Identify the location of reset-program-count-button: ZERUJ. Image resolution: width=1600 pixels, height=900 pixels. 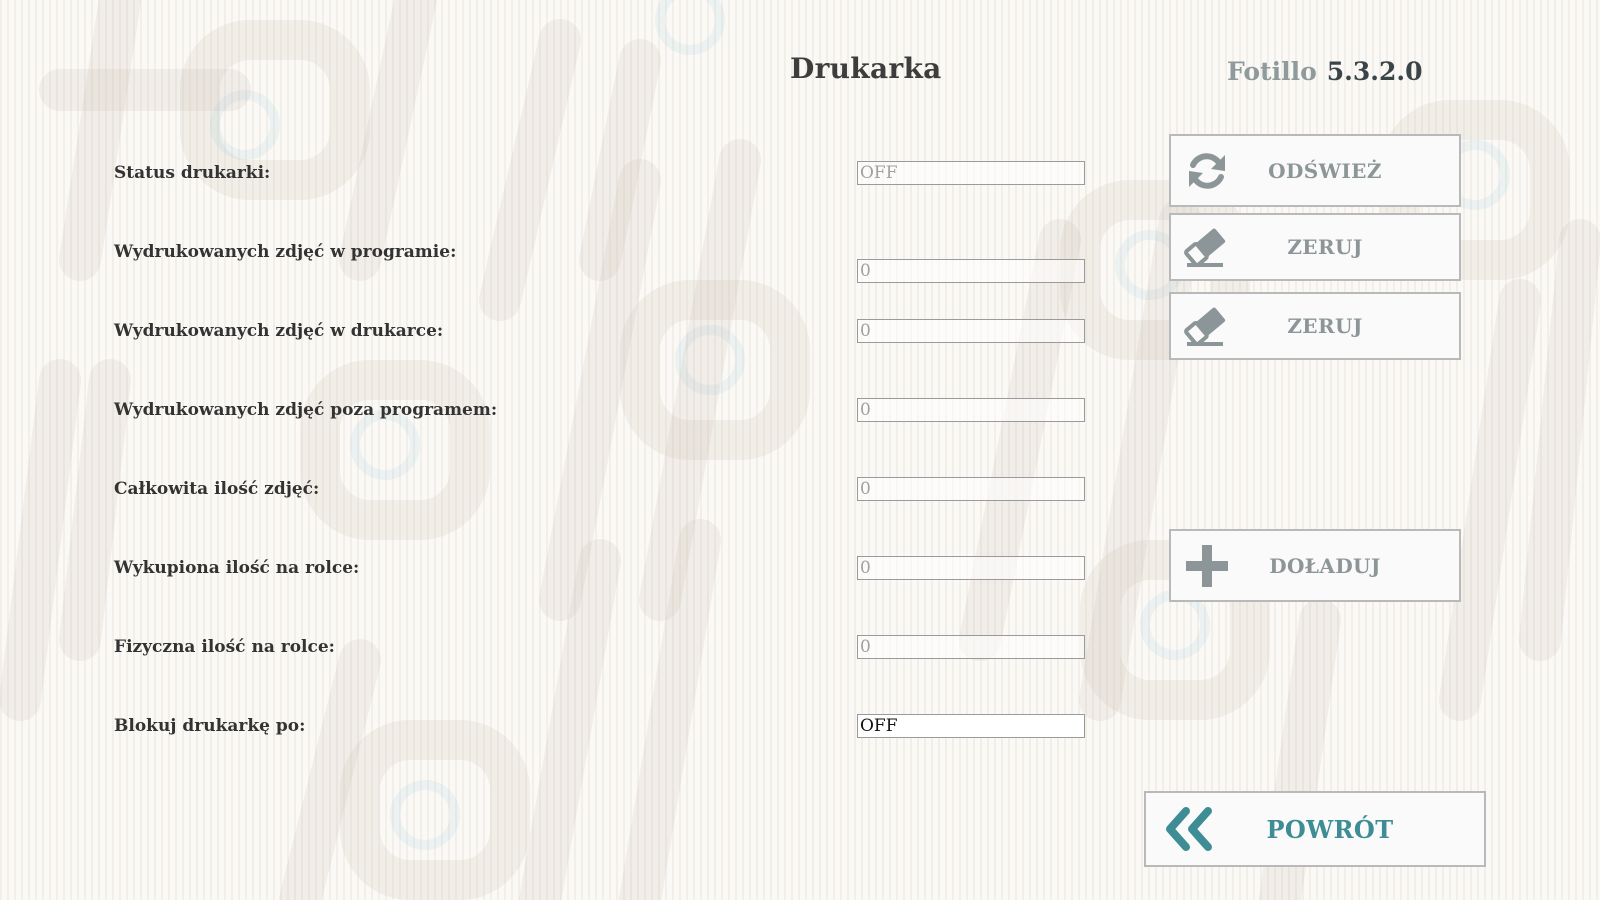
(1315, 247).